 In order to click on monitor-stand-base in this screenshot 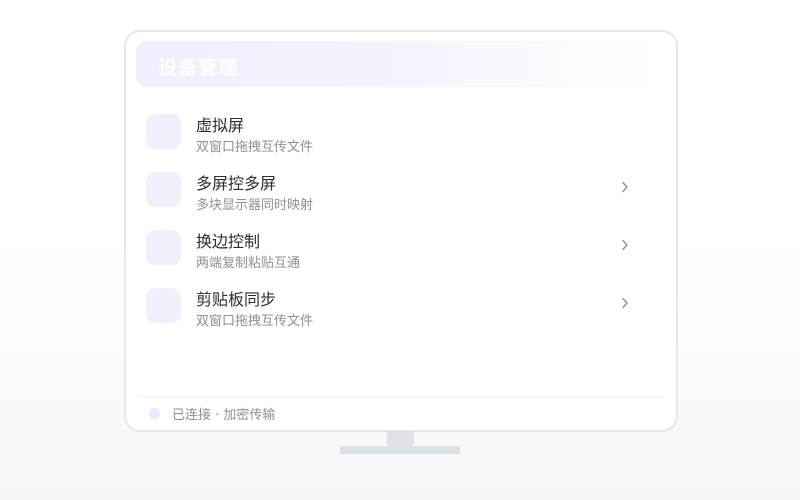, I will do `click(400, 450)`.